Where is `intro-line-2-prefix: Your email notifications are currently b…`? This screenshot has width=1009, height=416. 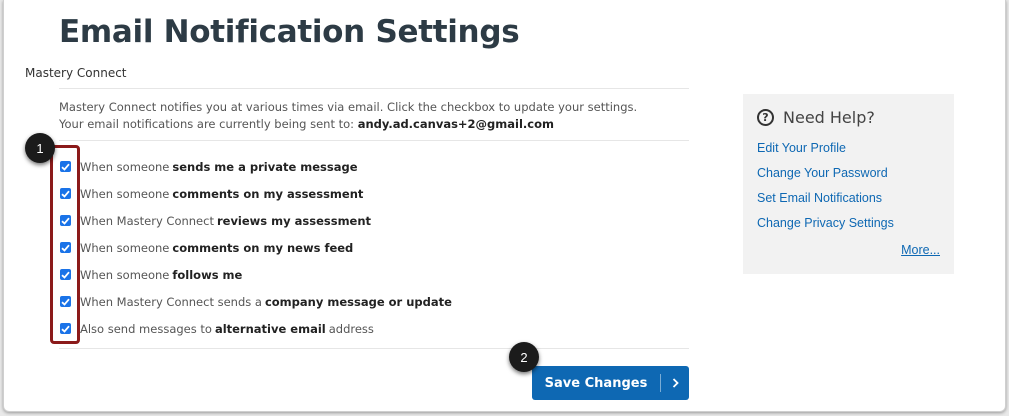
intro-line-2-prefix: Your email notifications are currently b… is located at coordinates (207, 124).